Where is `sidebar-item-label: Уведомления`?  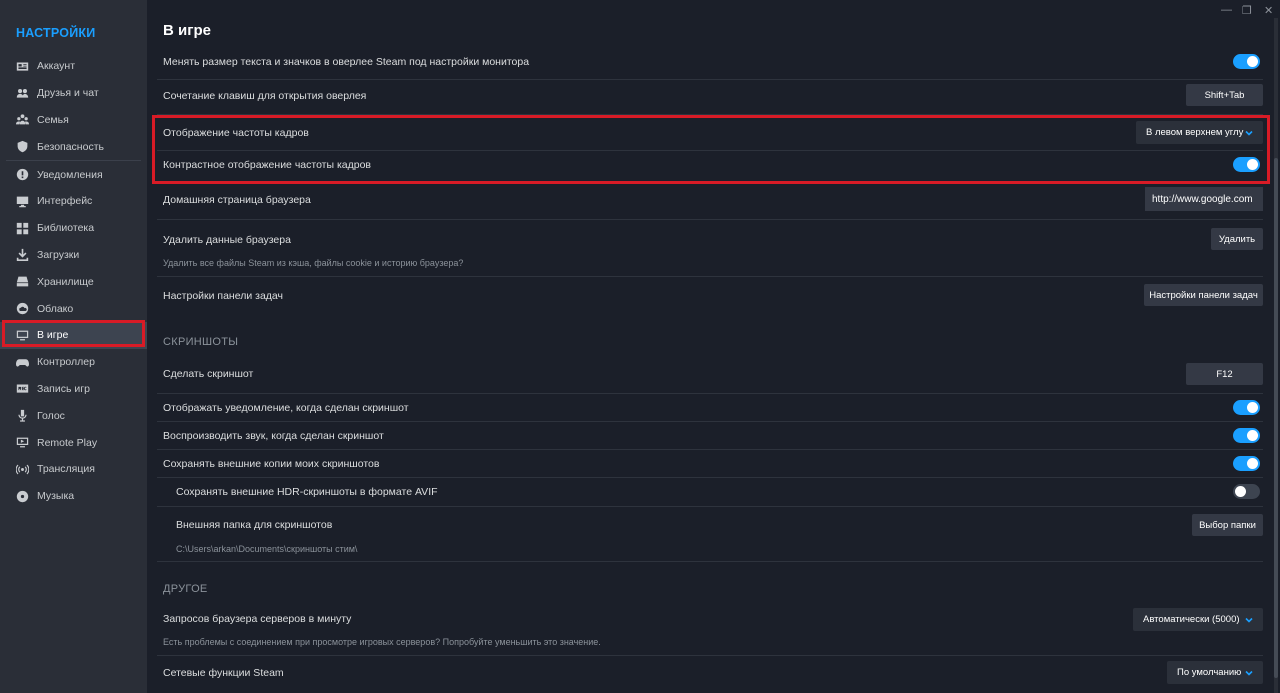
sidebar-item-label: Уведомления is located at coordinates (70, 174).